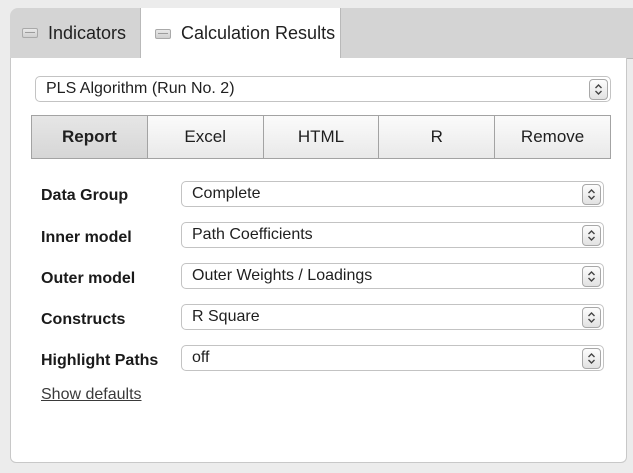 This screenshot has width=633, height=473. I want to click on r-button: R, so click(437, 137).